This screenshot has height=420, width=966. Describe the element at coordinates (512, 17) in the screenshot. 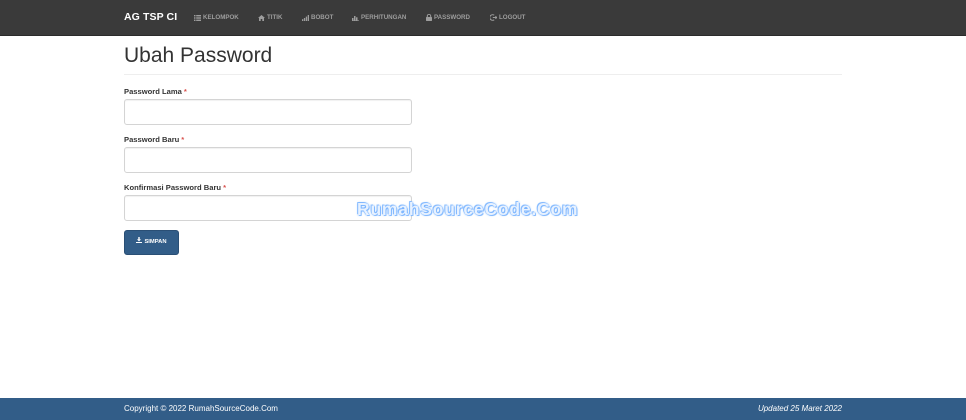

I see `nav-item-label: LOGOUT` at that location.